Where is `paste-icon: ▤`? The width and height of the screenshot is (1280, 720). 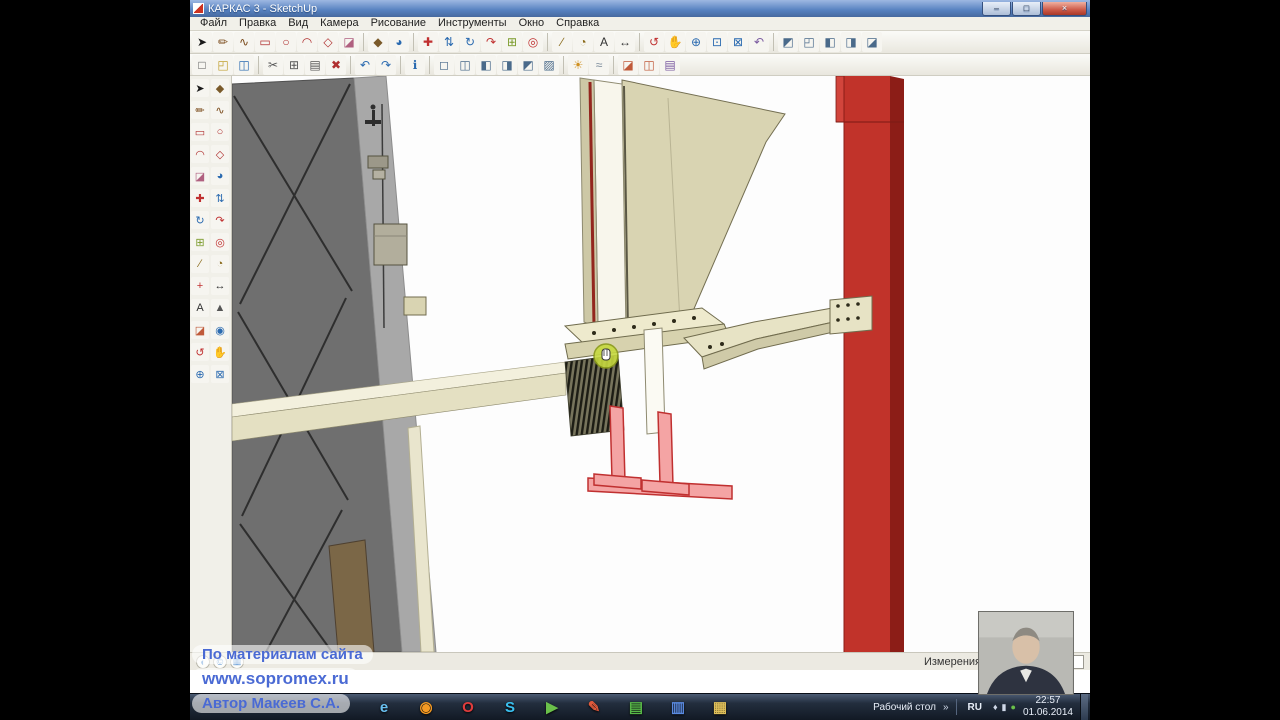 paste-icon: ▤ is located at coordinates (315, 64).